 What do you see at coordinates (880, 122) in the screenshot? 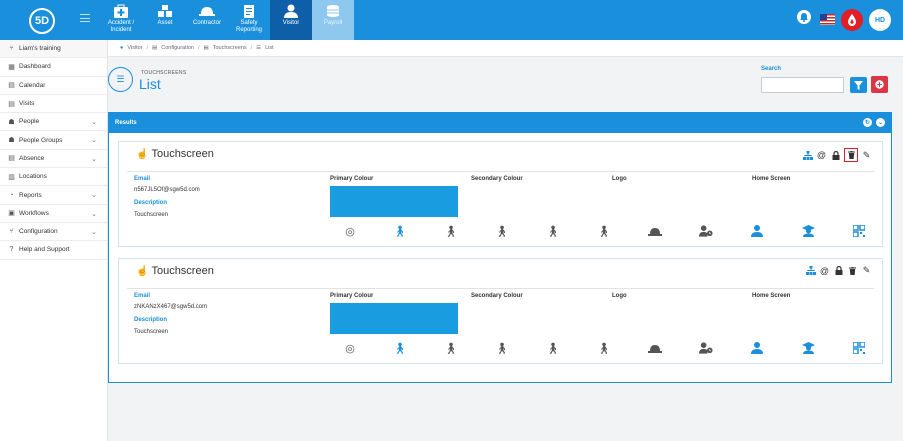
I see `collapse-icon: ⌄` at bounding box center [880, 122].